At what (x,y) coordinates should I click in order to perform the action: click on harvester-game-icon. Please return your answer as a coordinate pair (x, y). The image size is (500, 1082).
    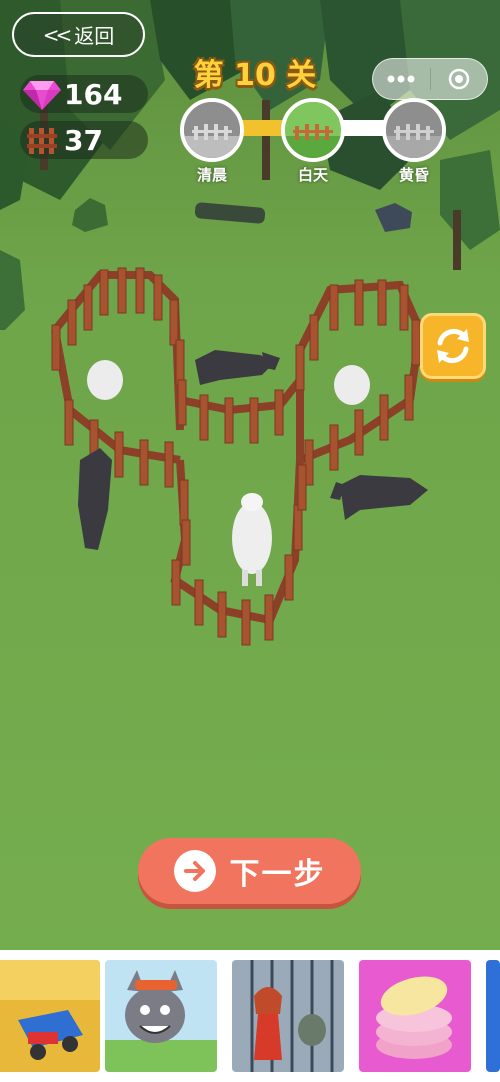
    Looking at the image, I should click on (50, 1016).